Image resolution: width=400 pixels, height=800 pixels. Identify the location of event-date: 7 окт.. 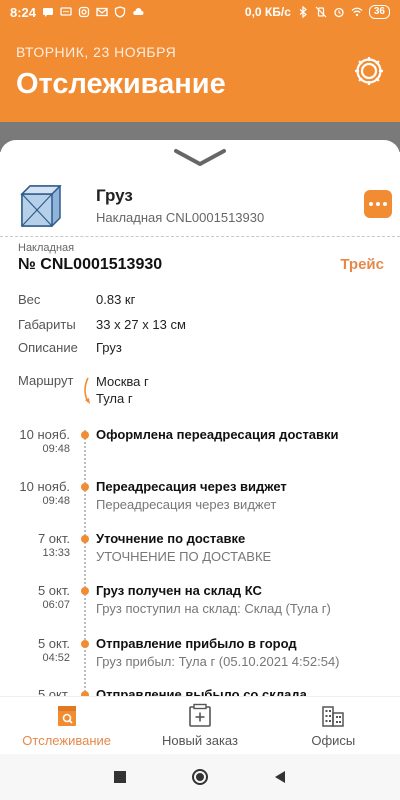
(53, 538).